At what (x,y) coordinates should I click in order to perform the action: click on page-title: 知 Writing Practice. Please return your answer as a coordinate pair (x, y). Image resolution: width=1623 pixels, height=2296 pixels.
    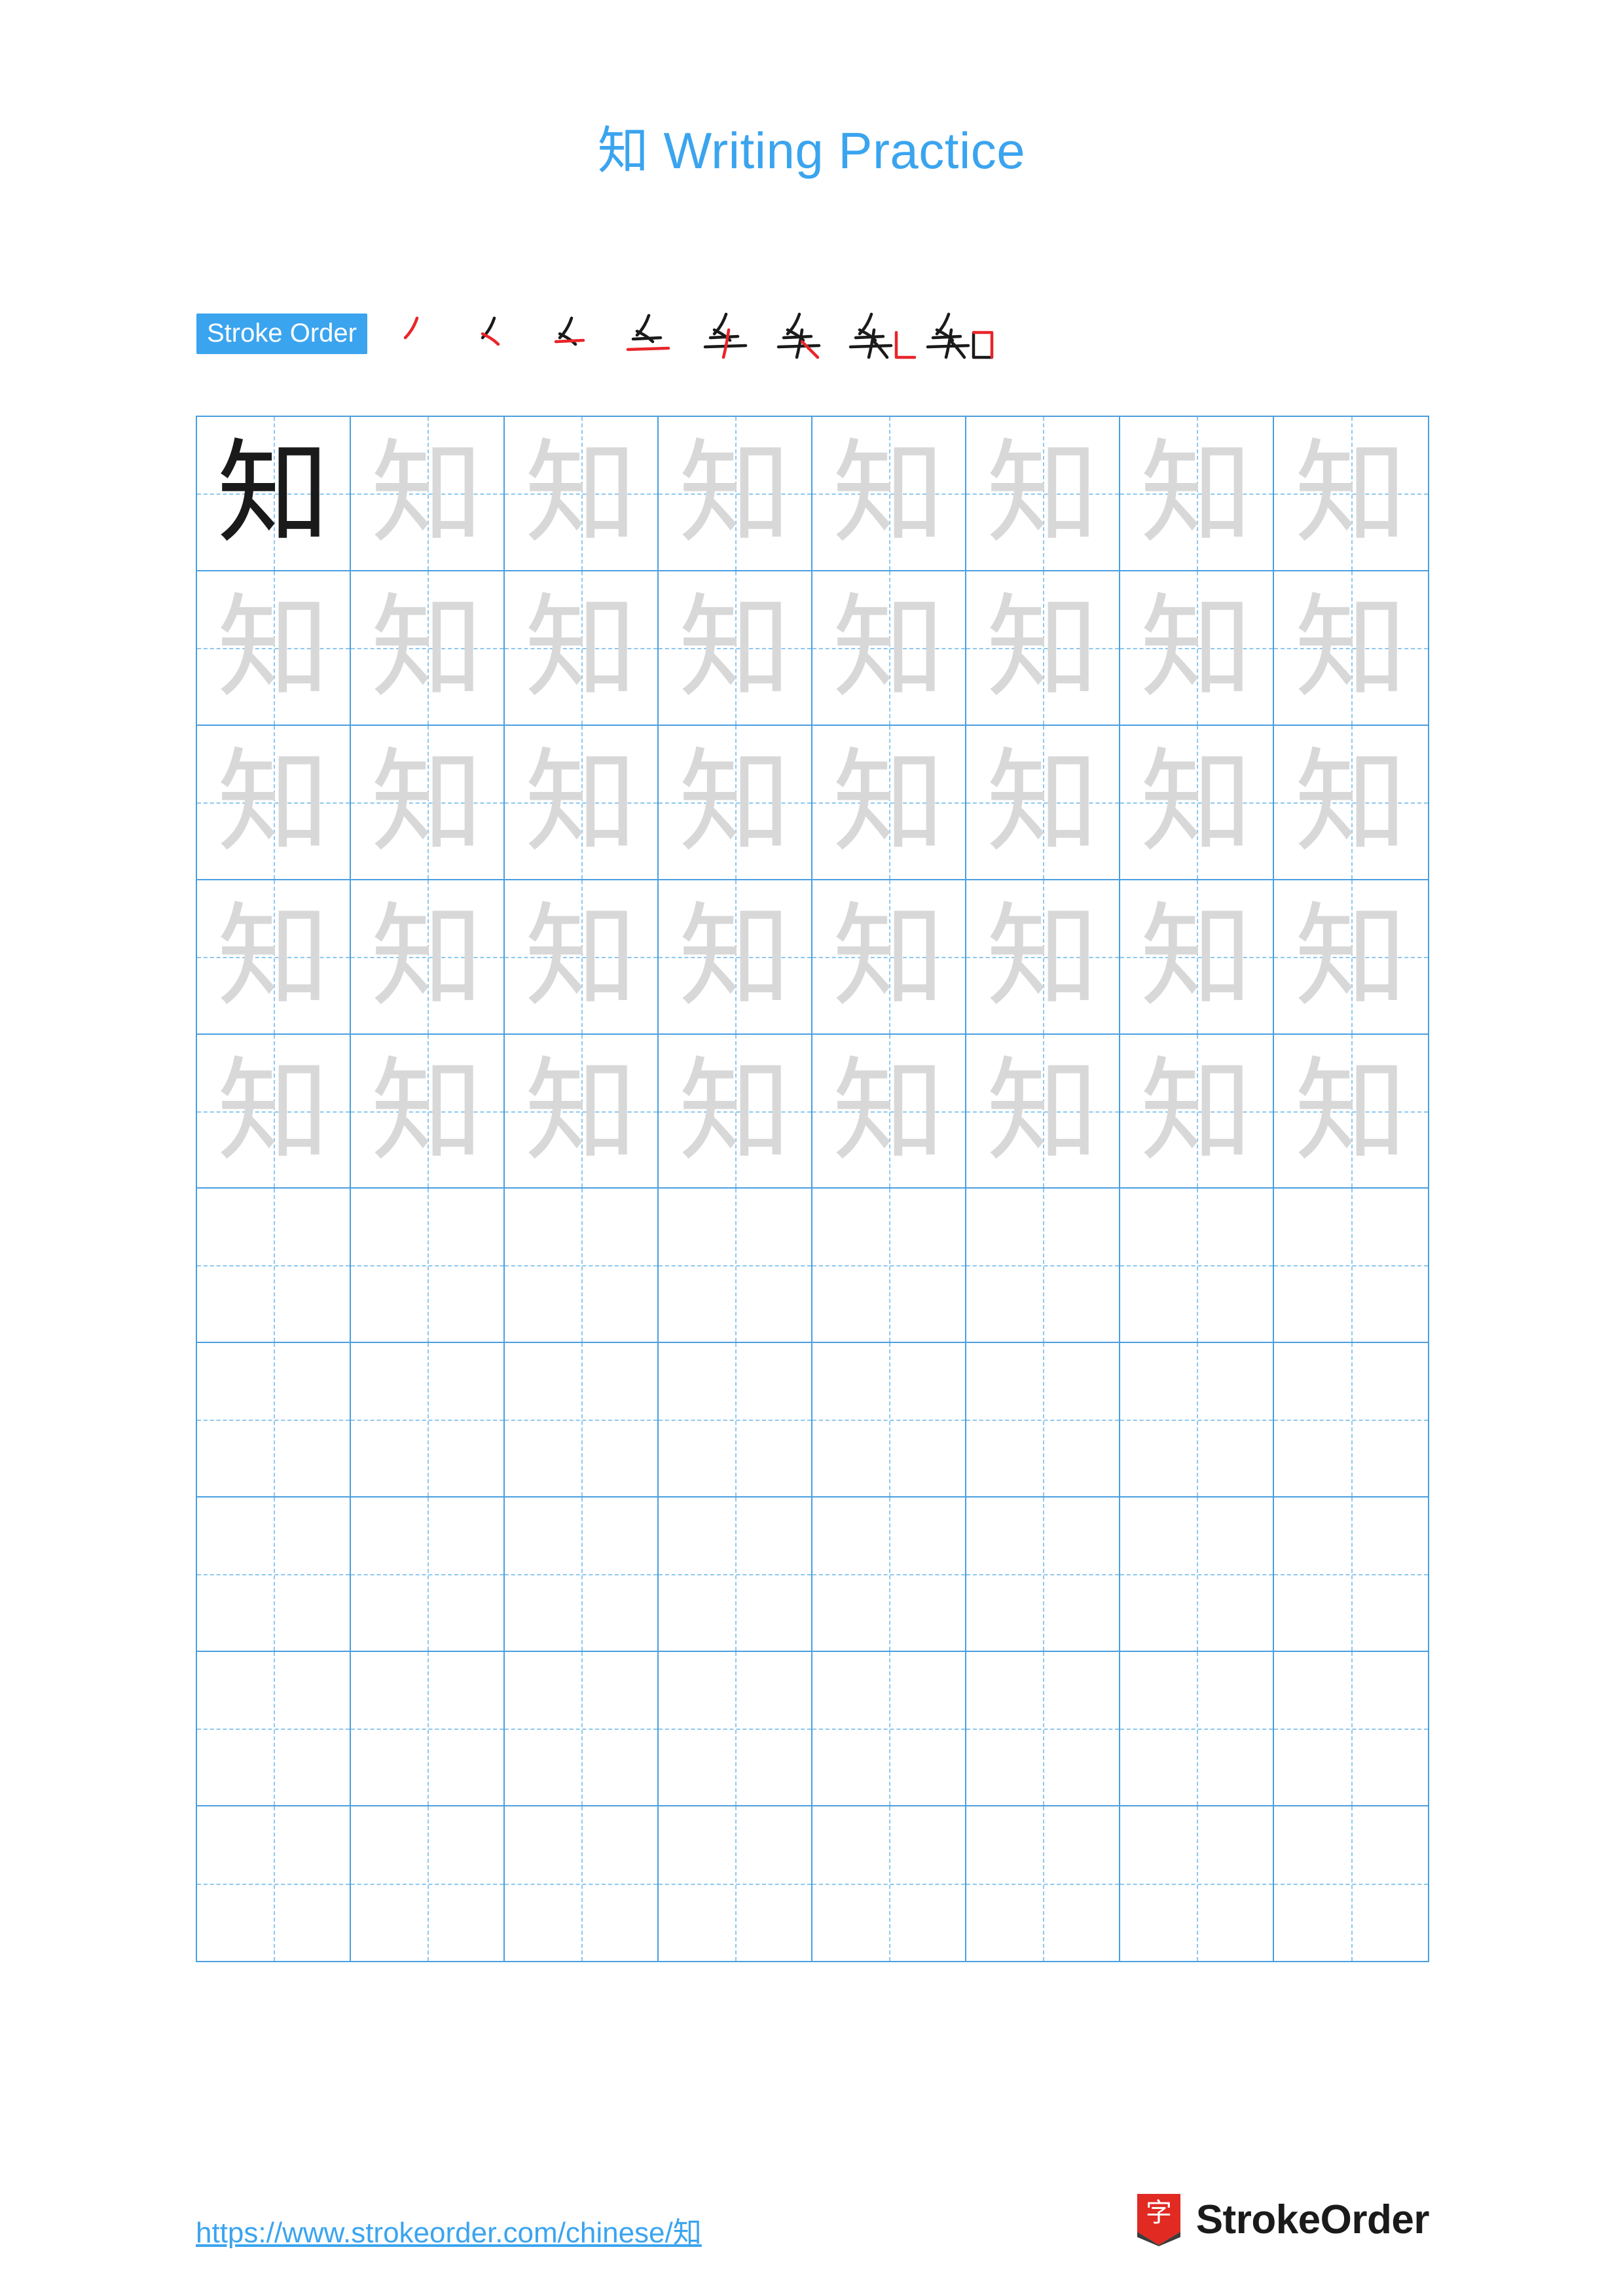
    Looking at the image, I should click on (811, 150).